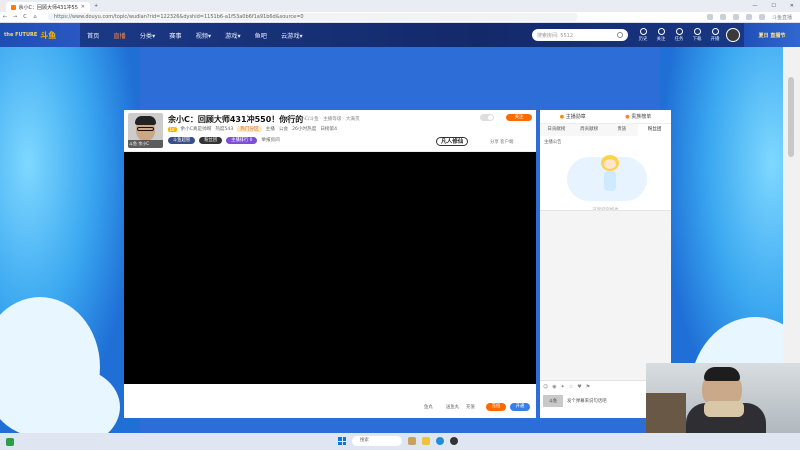 This screenshot has width=800, height=450. What do you see at coordinates (587, 401) in the screenshot?
I see `chat-input: 发个弹幕来说句话吧` at bounding box center [587, 401].